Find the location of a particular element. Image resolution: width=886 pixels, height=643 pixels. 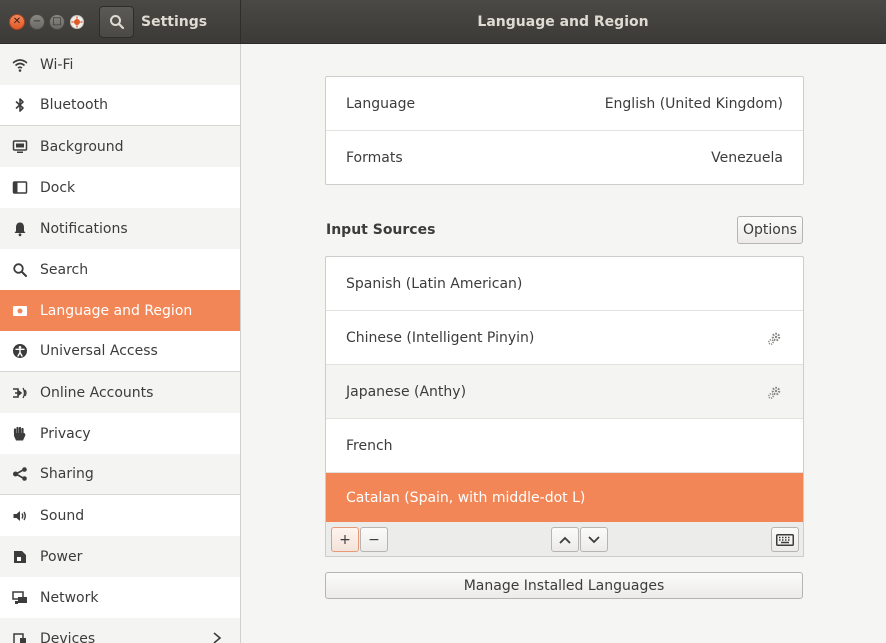

sidebar-item-universal-access: Universal Access is located at coordinates (120, 351).